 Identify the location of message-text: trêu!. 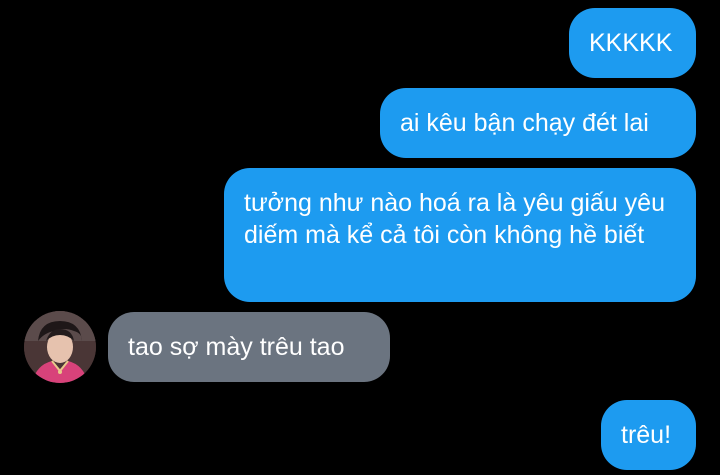
(646, 435).